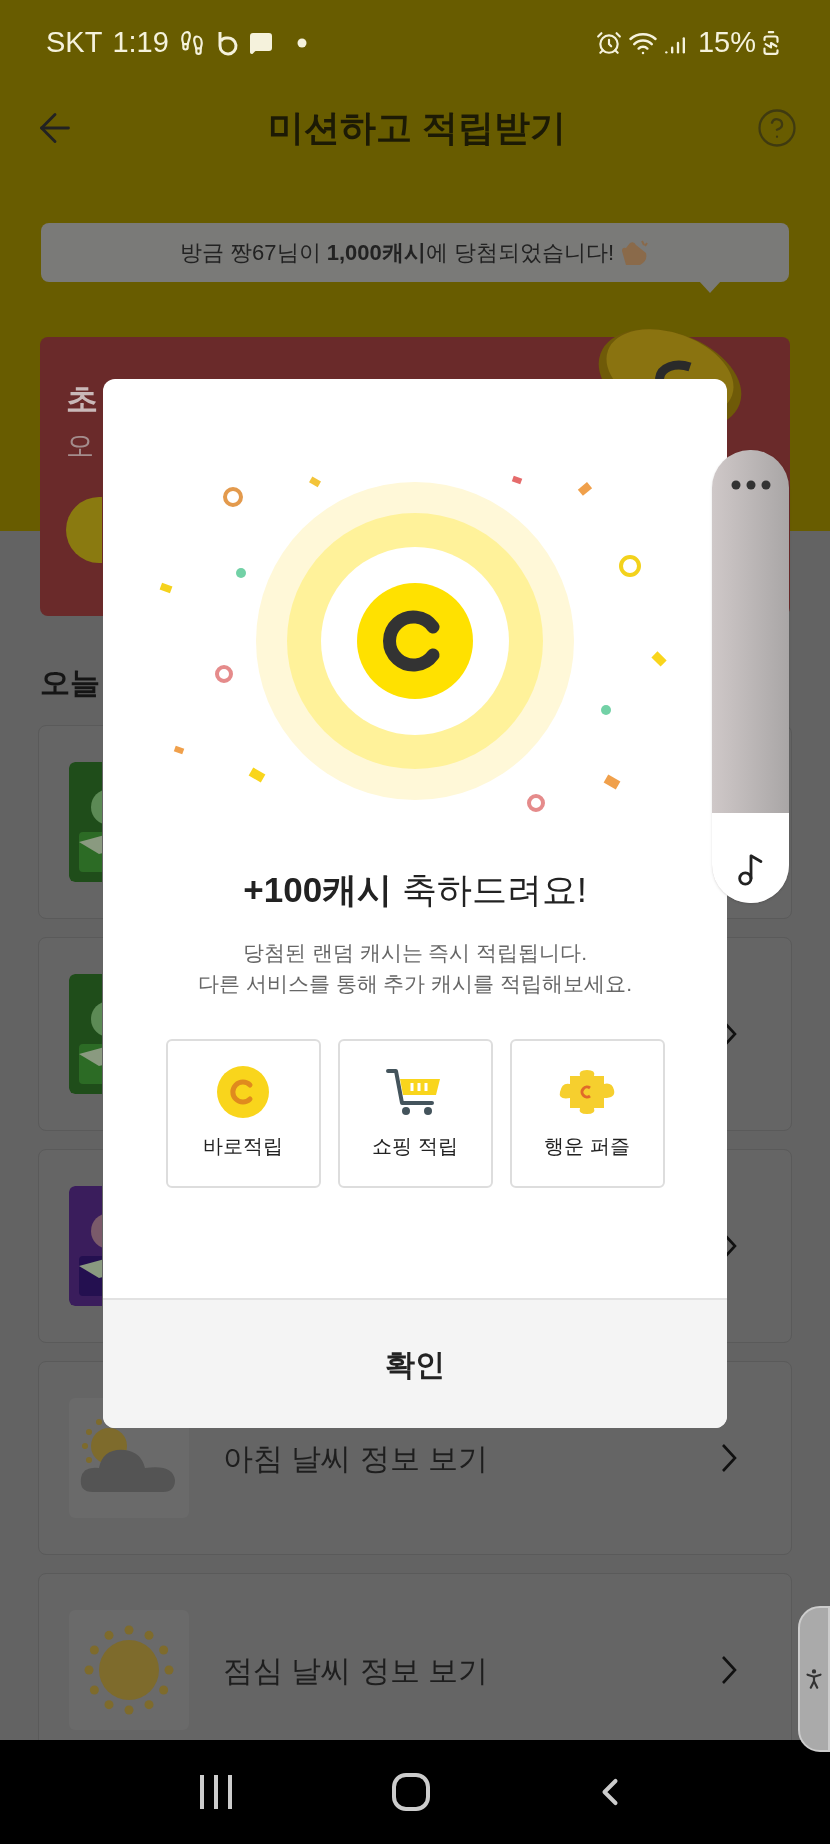 The image size is (830, 1844). I want to click on dot-icon, so click(301, 42).